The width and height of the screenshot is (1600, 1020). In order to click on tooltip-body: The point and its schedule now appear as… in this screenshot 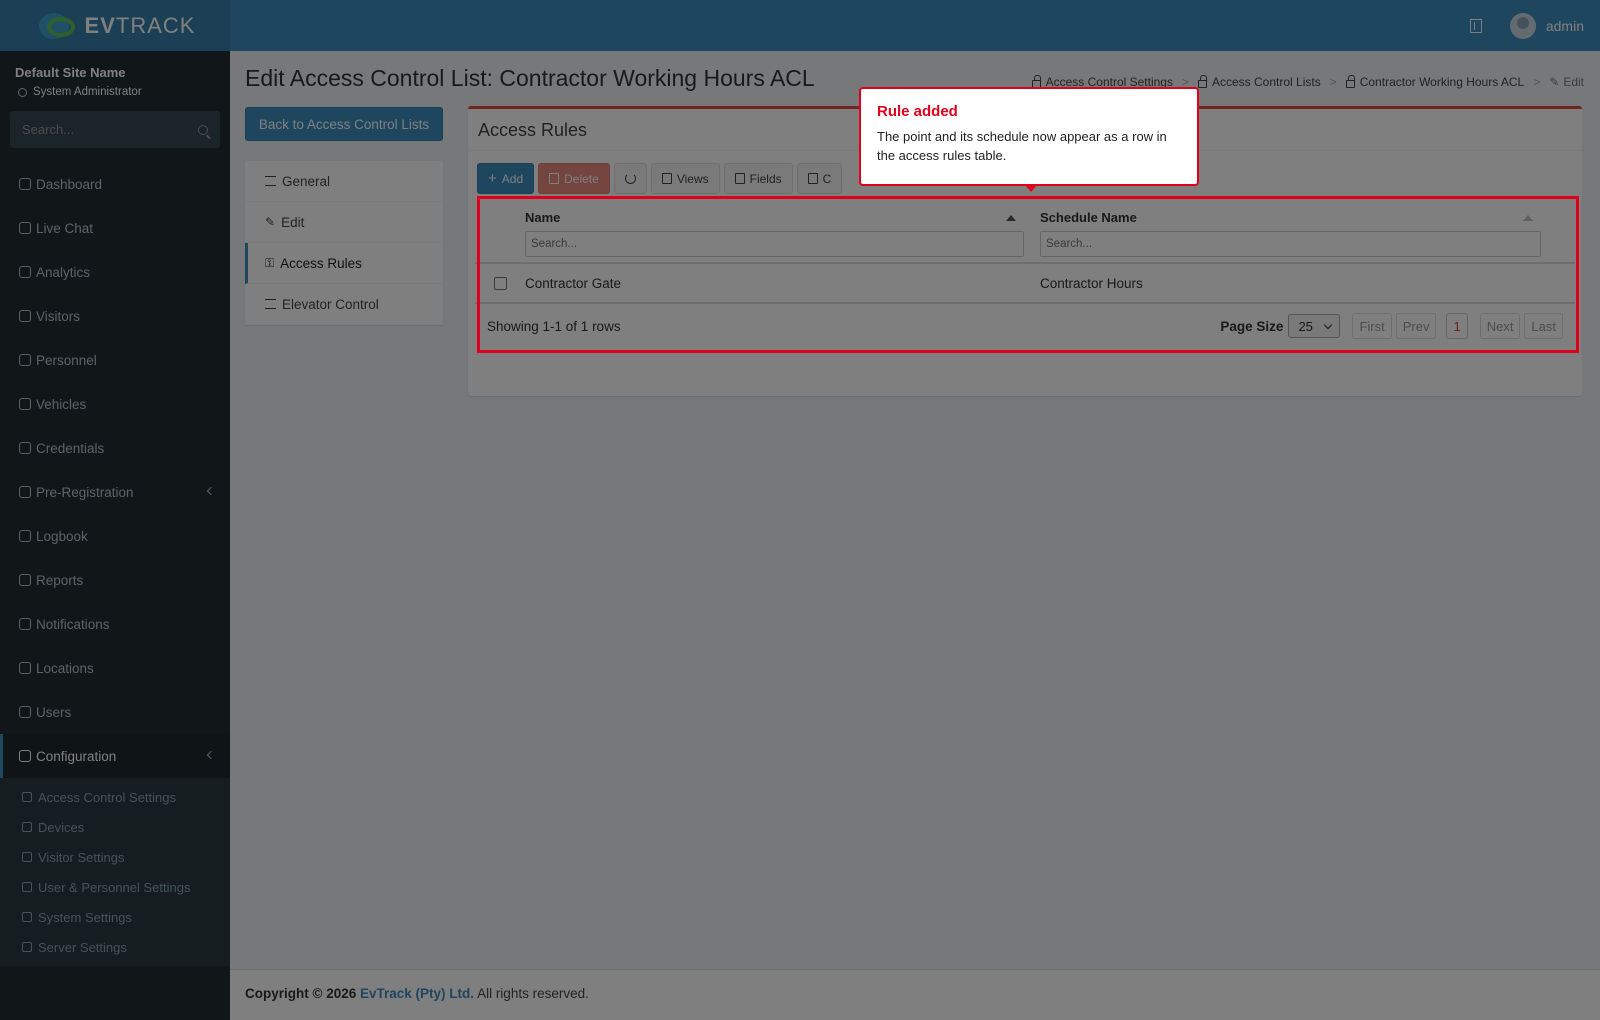, I will do `click(1022, 146)`.